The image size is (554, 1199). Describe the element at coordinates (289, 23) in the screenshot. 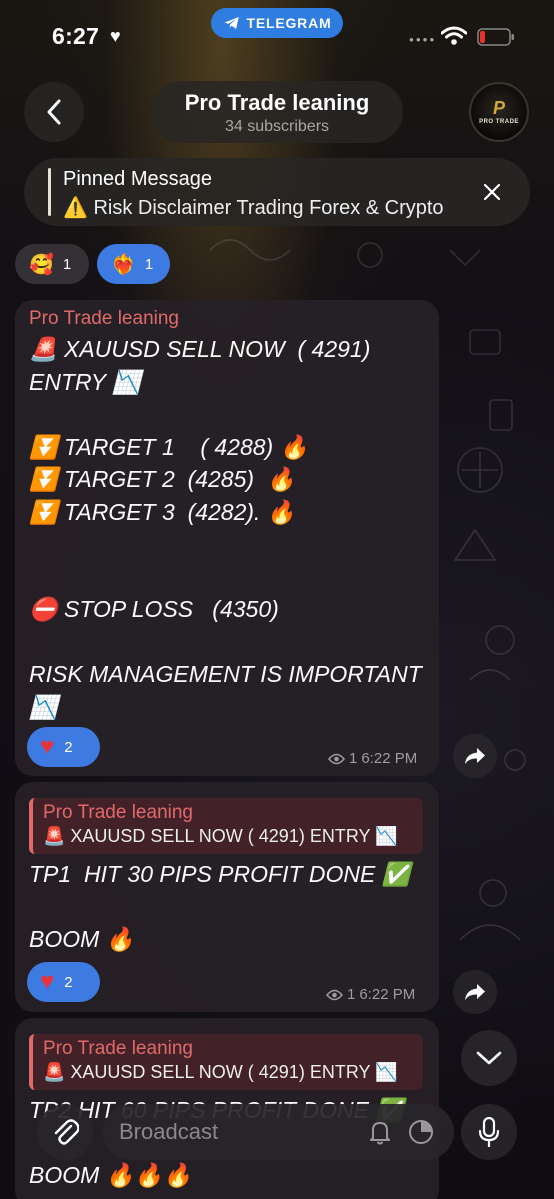

I see `telegram-badge-label: TELEGRAM` at that location.